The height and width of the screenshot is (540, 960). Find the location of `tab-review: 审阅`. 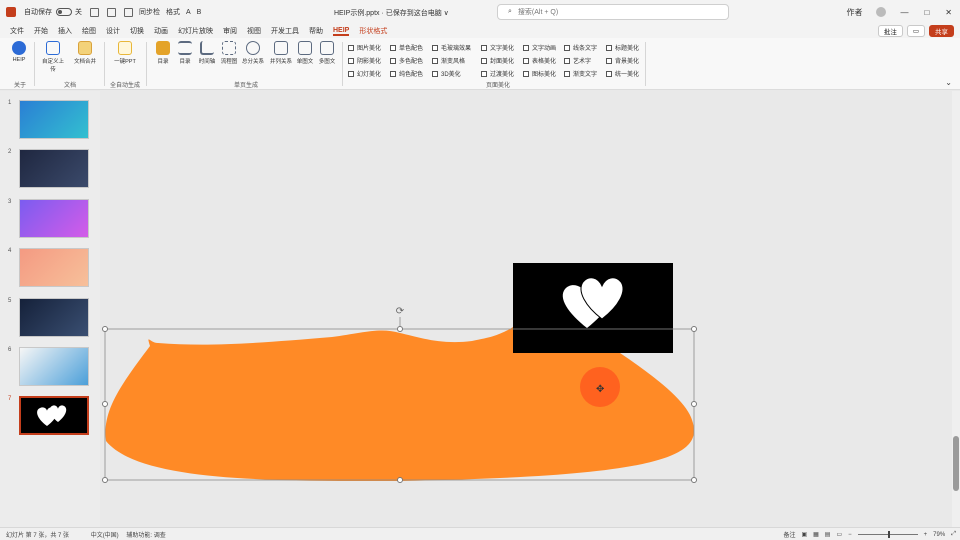

tab-review: 审阅 is located at coordinates (230, 31).